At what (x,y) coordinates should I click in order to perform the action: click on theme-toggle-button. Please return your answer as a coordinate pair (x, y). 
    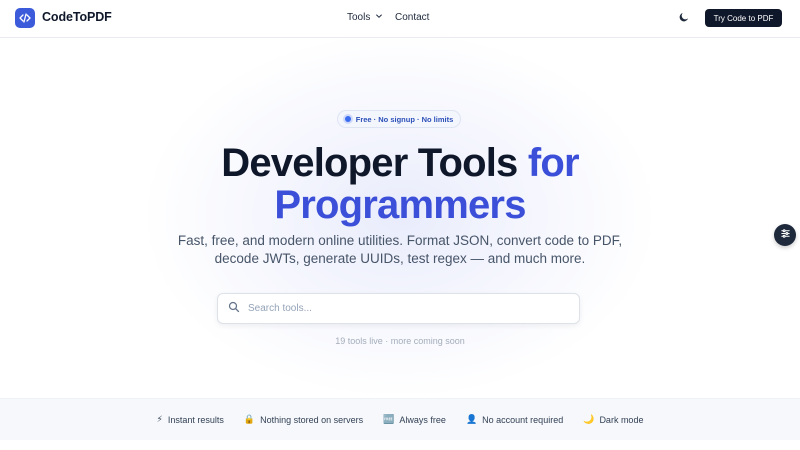
    Looking at the image, I should click on (684, 19).